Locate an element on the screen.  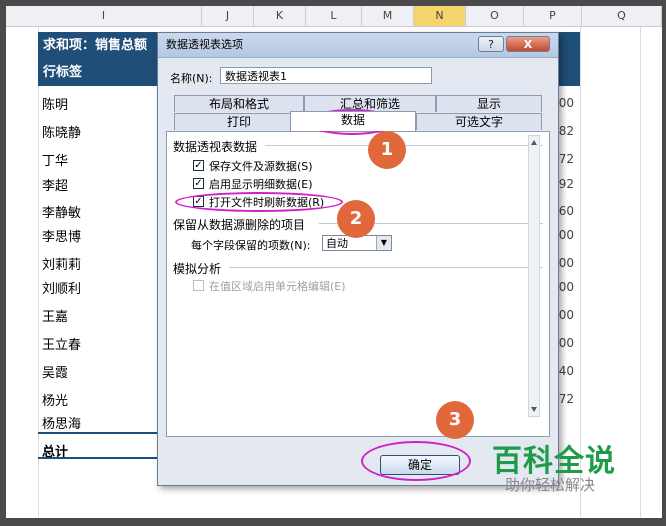
pivot-row-label: 刘顺利 is located at coordinates (61, 287).